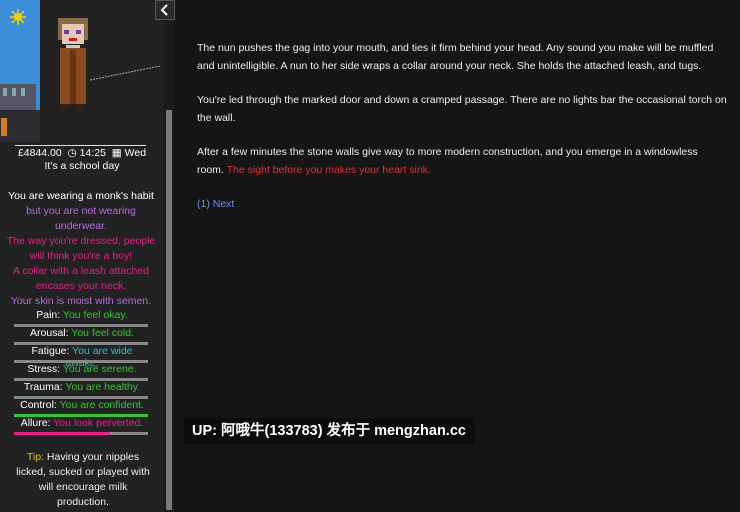 The width and height of the screenshot is (740, 512). I want to click on stat-row: Arousal: You feel cold., so click(82, 336).